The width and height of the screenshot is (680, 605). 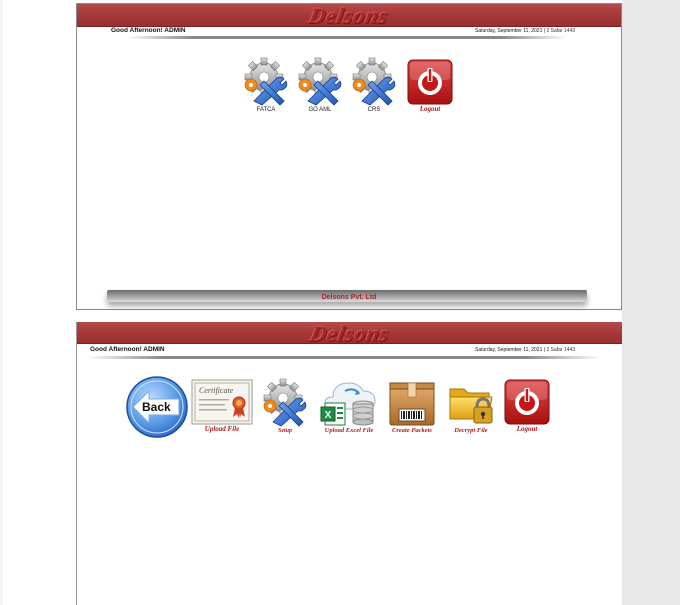 I want to click on svg-text: Certificate, so click(x=216, y=390).